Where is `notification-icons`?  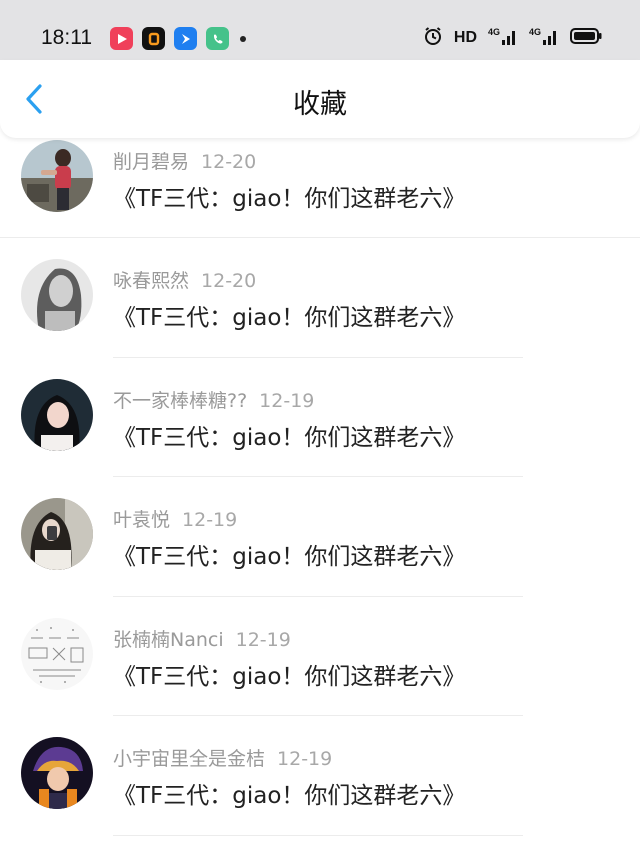 notification-icons is located at coordinates (178, 38).